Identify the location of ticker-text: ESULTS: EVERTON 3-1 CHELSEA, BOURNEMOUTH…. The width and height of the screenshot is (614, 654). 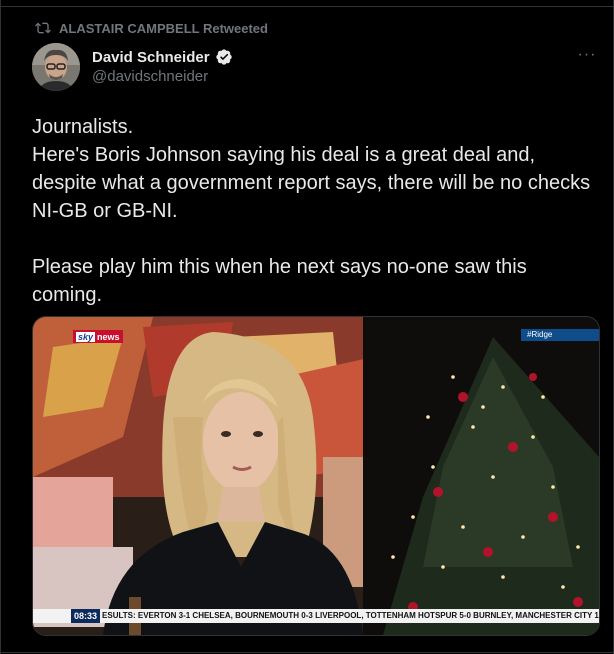
(350, 615).